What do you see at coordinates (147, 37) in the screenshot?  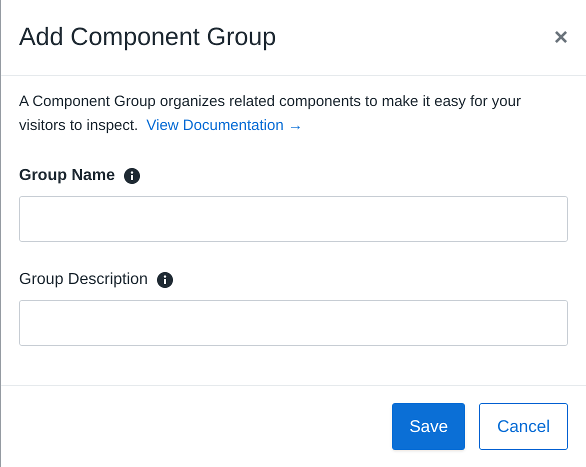 I see `dialog-title: Add Component Group` at bounding box center [147, 37].